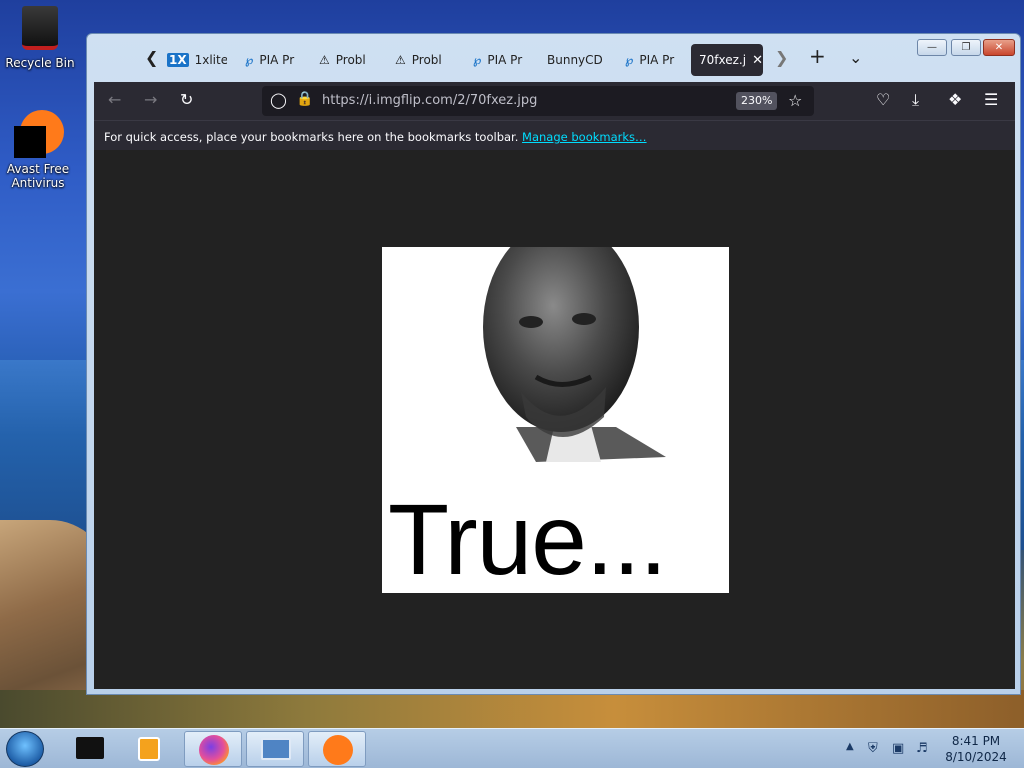  I want to click on zoom-level-badge: 230%, so click(757, 101).